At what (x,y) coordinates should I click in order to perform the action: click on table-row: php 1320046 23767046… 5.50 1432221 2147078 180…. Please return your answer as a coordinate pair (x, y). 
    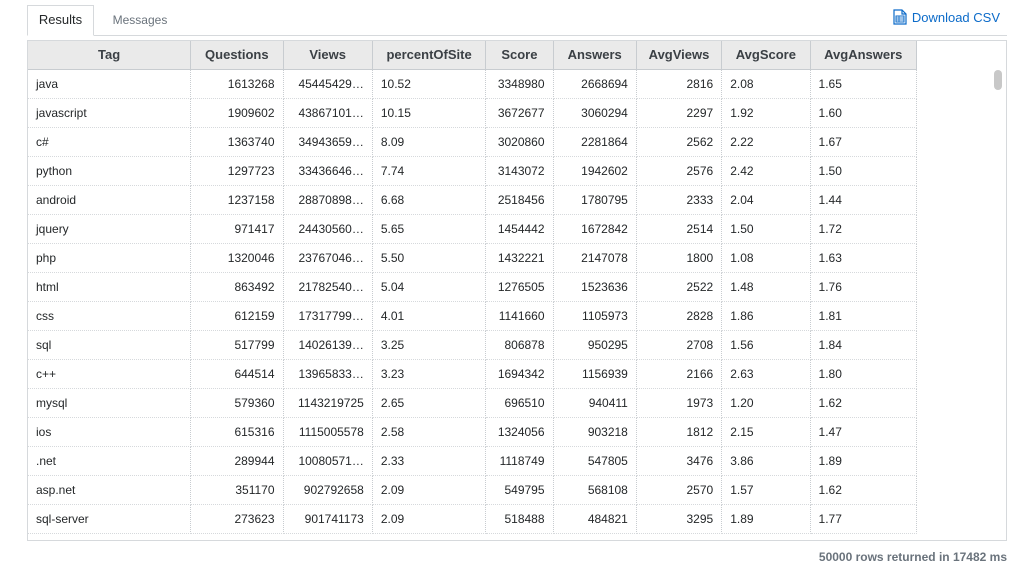
    Looking at the image, I should click on (473, 258).